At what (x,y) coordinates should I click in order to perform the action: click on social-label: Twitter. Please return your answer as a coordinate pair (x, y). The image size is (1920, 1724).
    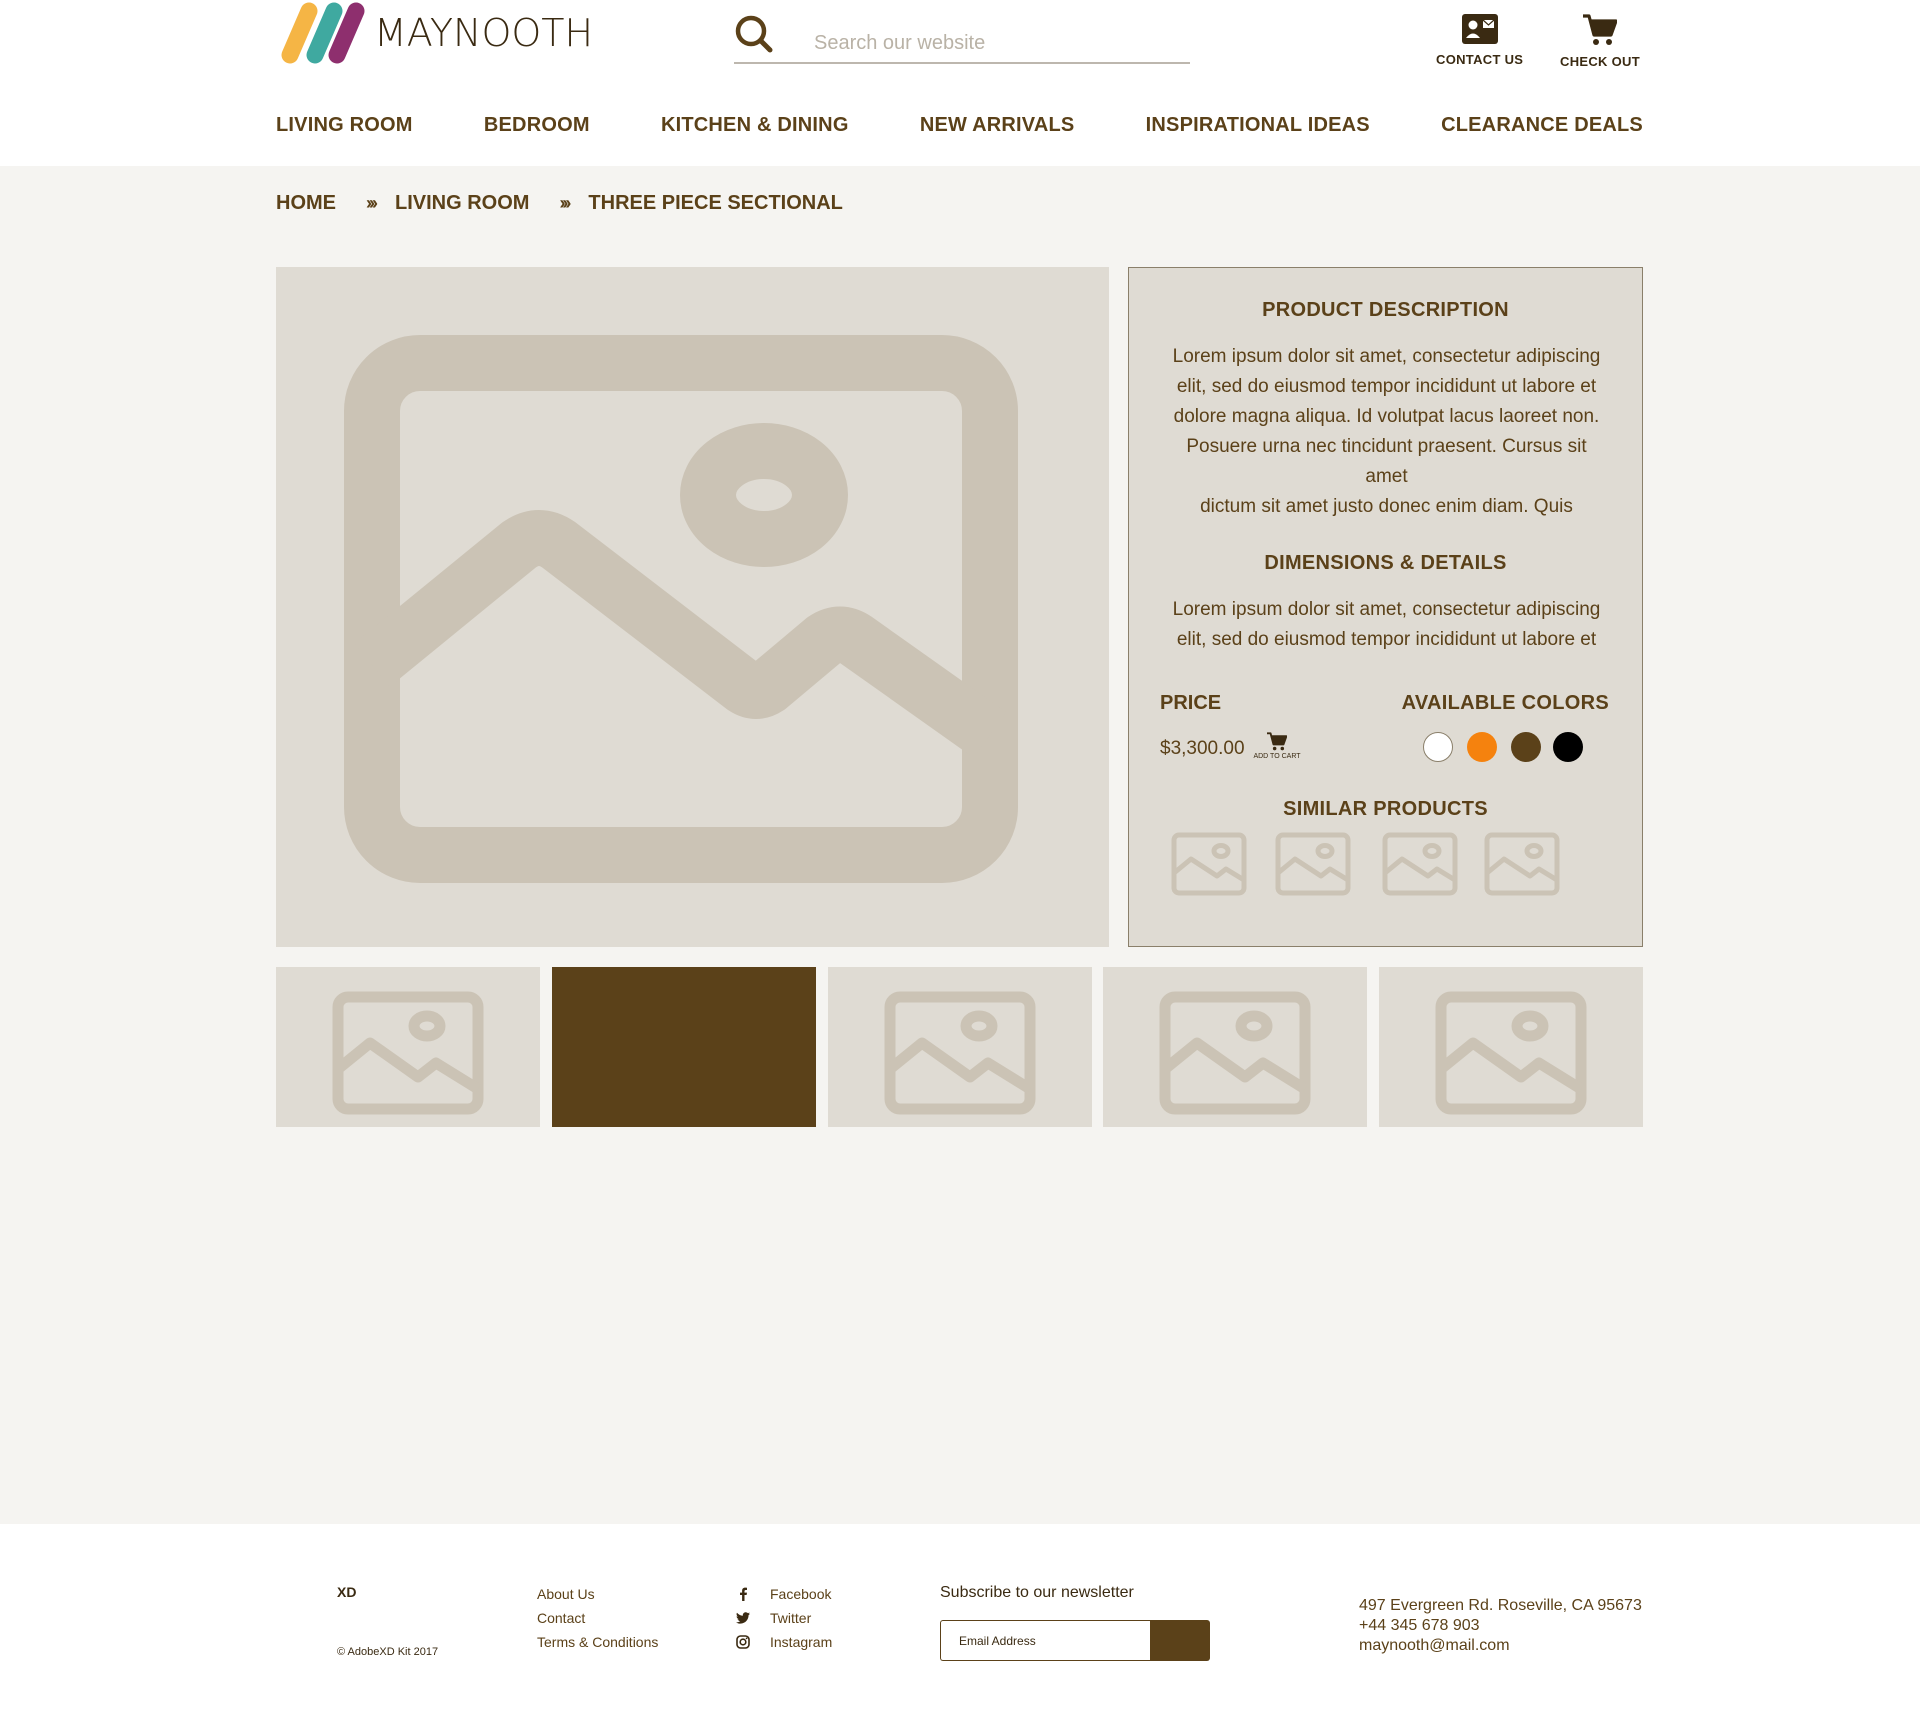
    Looking at the image, I should click on (791, 1618).